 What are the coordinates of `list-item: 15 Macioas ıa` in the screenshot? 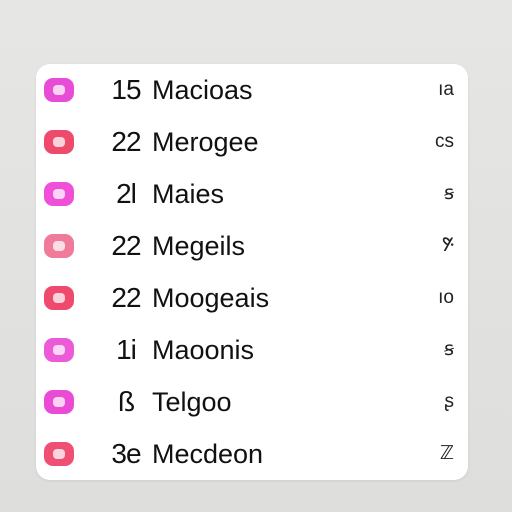 It's located at (252, 90).